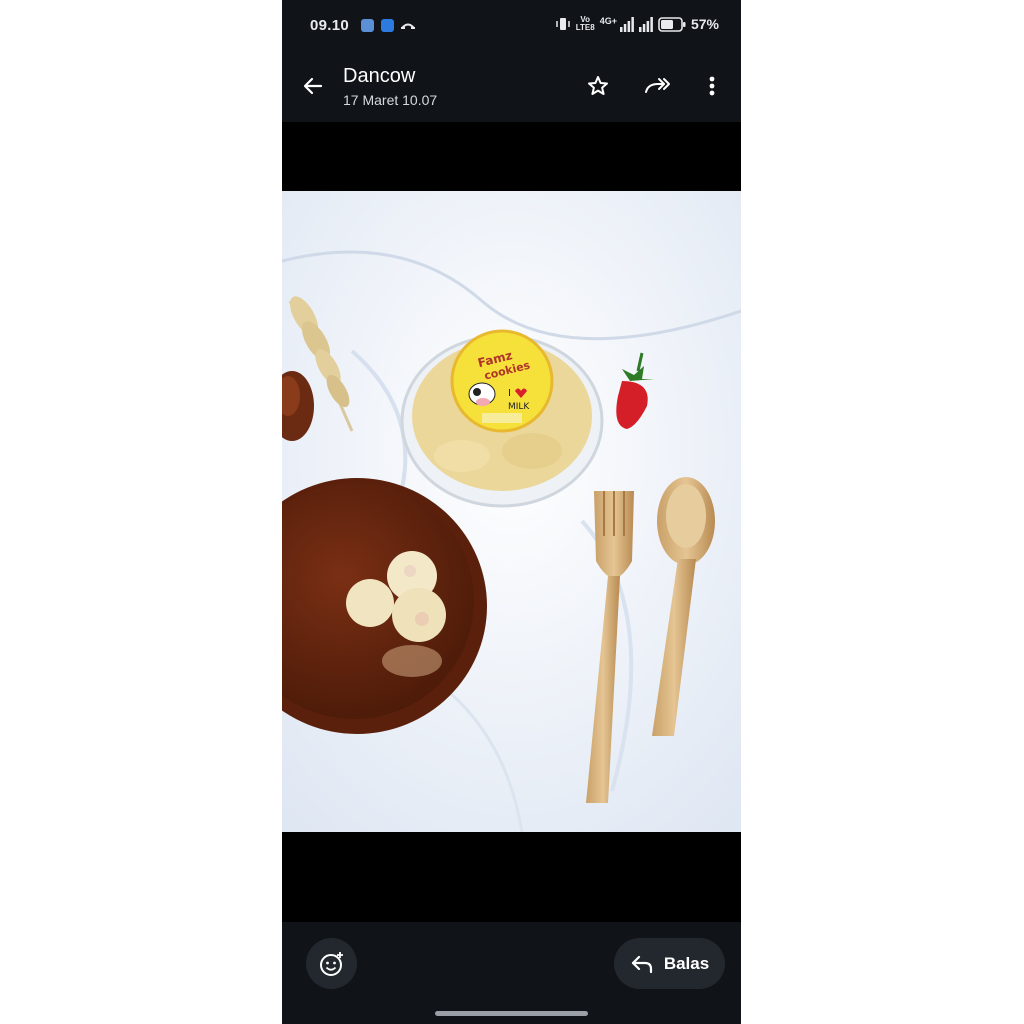 This screenshot has height=1024, width=1024. Describe the element at coordinates (509, 393) in the screenshot. I see `label-heart-text: I` at that location.